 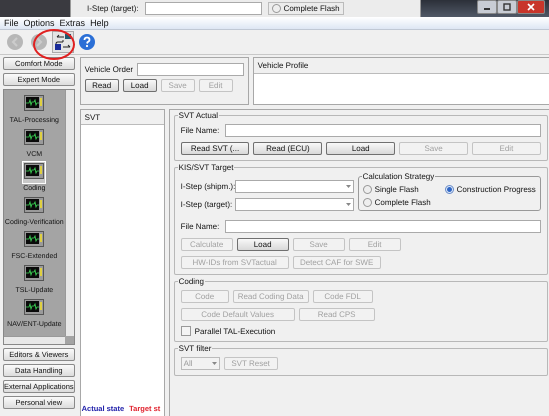 What do you see at coordinates (39, 23) in the screenshot?
I see `menu-item: Options` at bounding box center [39, 23].